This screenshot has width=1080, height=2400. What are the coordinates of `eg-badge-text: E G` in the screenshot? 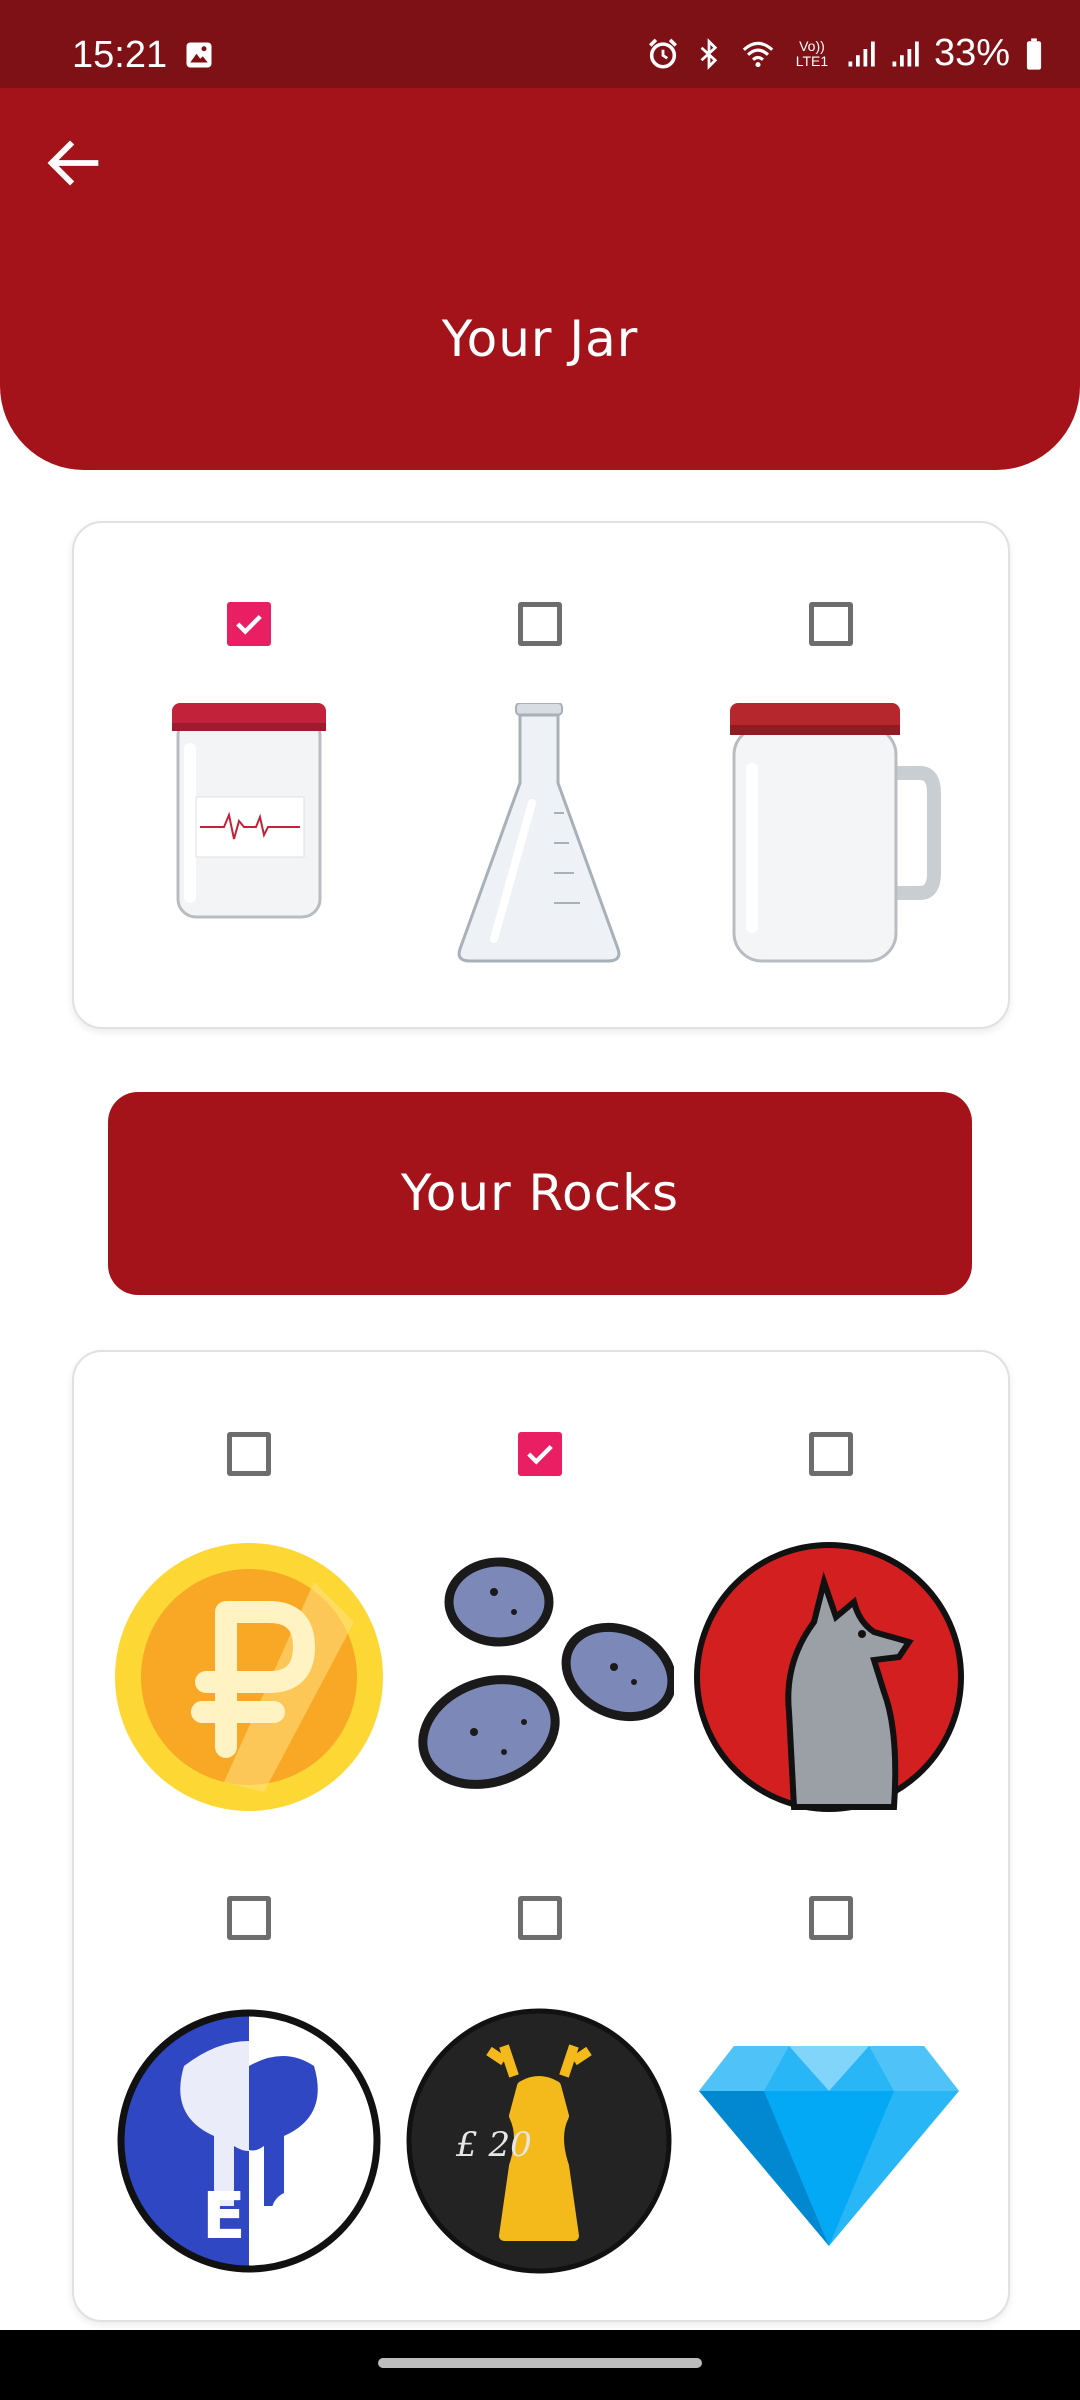 It's located at (261, 2217).